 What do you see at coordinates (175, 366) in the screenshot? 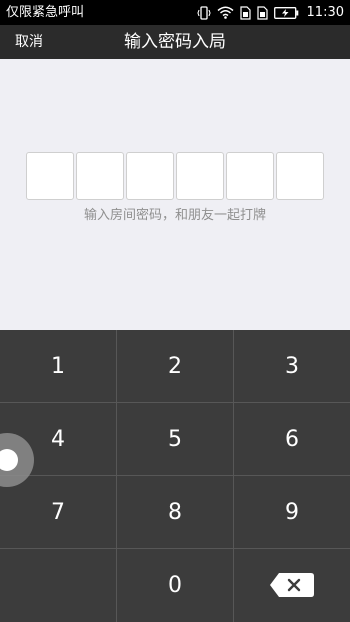
I see `key-2: 2` at bounding box center [175, 366].